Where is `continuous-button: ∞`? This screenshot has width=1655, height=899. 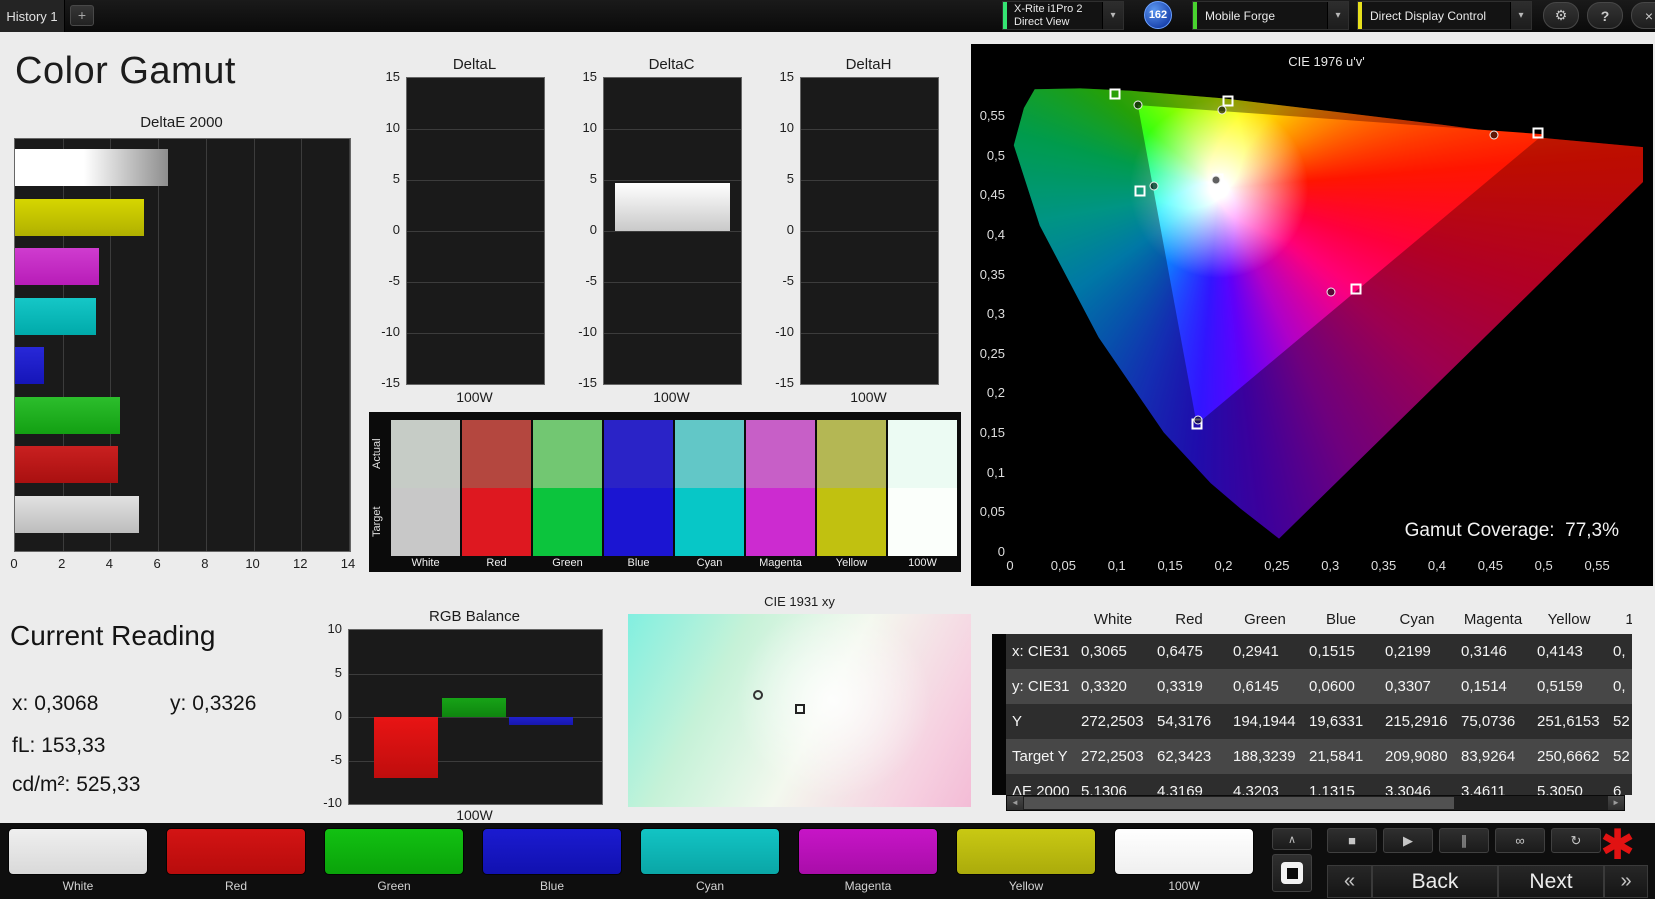 continuous-button: ∞ is located at coordinates (1520, 840).